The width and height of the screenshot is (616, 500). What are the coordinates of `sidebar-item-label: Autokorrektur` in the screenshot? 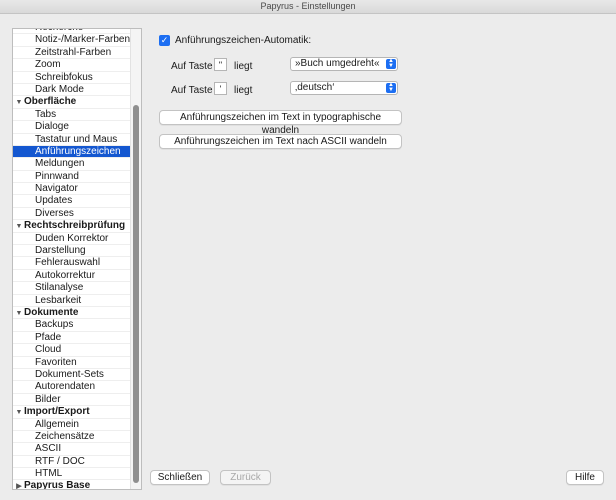 It's located at (65, 275).